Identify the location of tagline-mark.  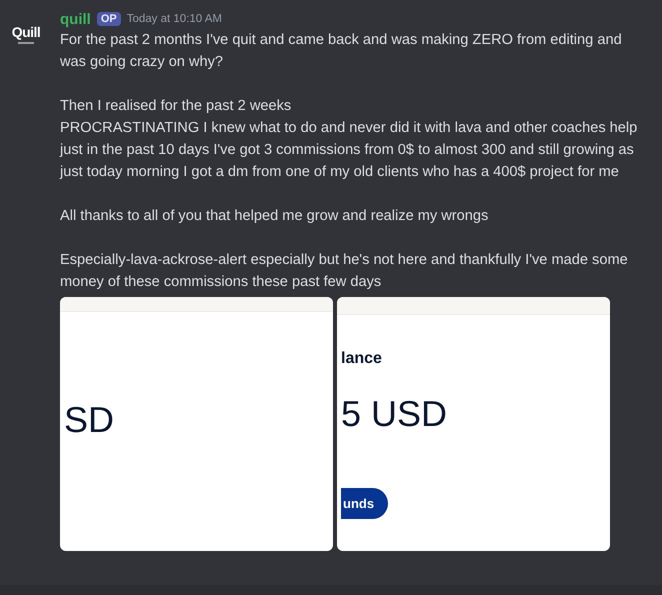
(26, 43).